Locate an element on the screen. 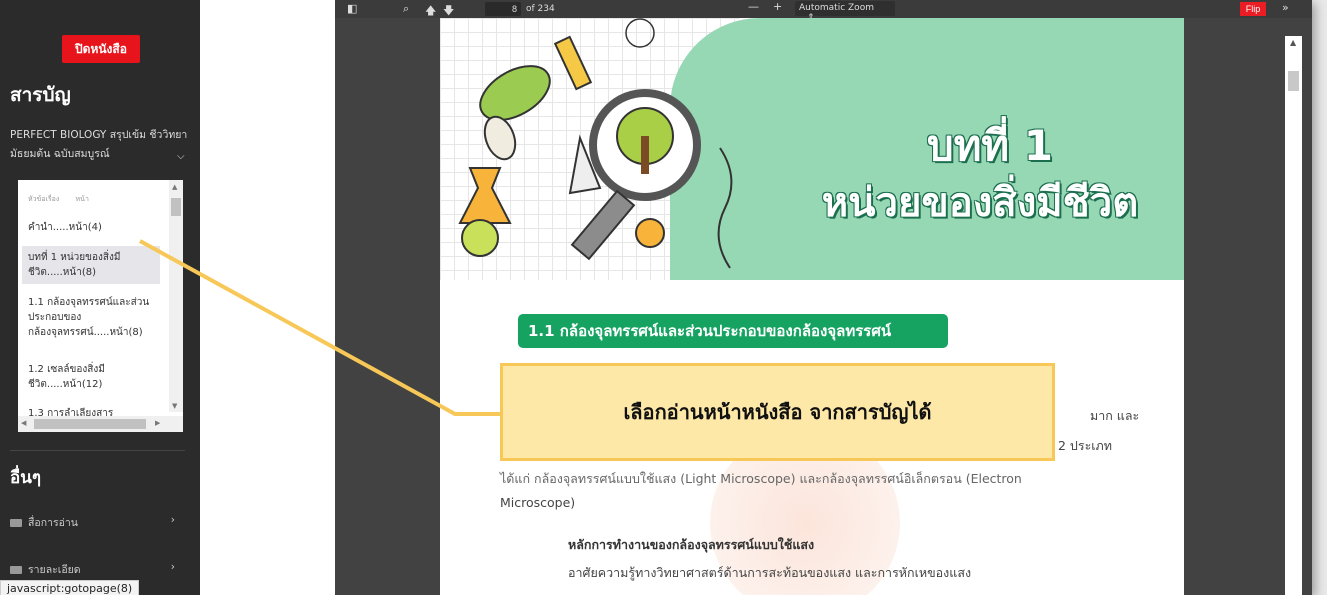 This screenshot has height=595, width=1327. callout-text: เลือกอ่านหน้าหนังสือ จากสารบัญได้ is located at coordinates (777, 412).